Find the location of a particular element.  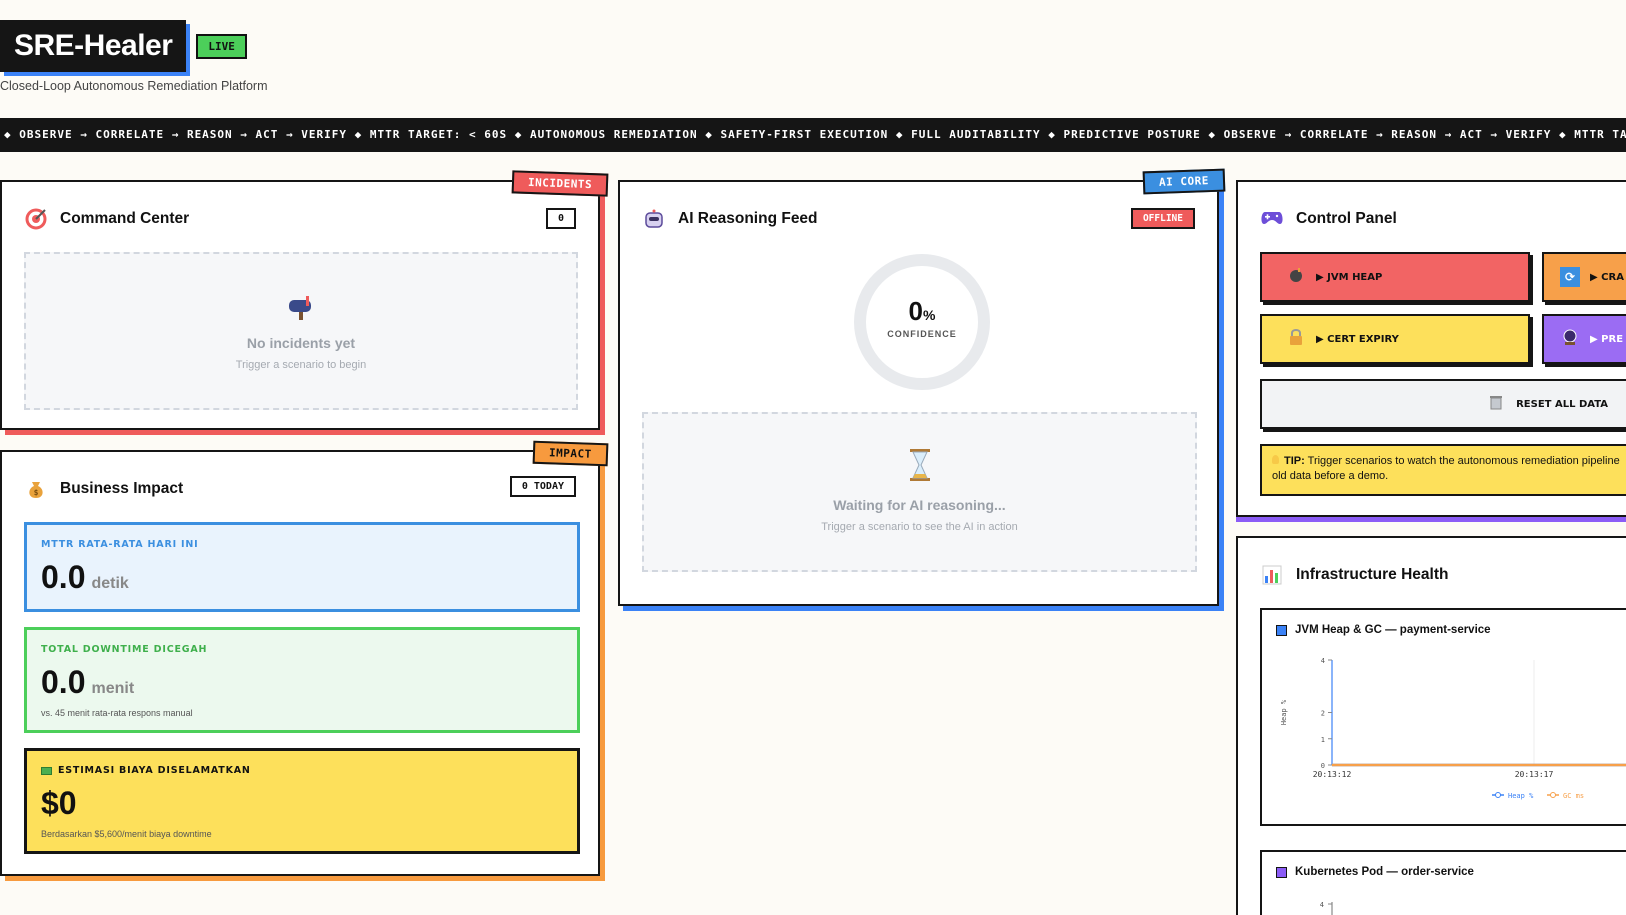

confidence-unit: % is located at coordinates (929, 315).